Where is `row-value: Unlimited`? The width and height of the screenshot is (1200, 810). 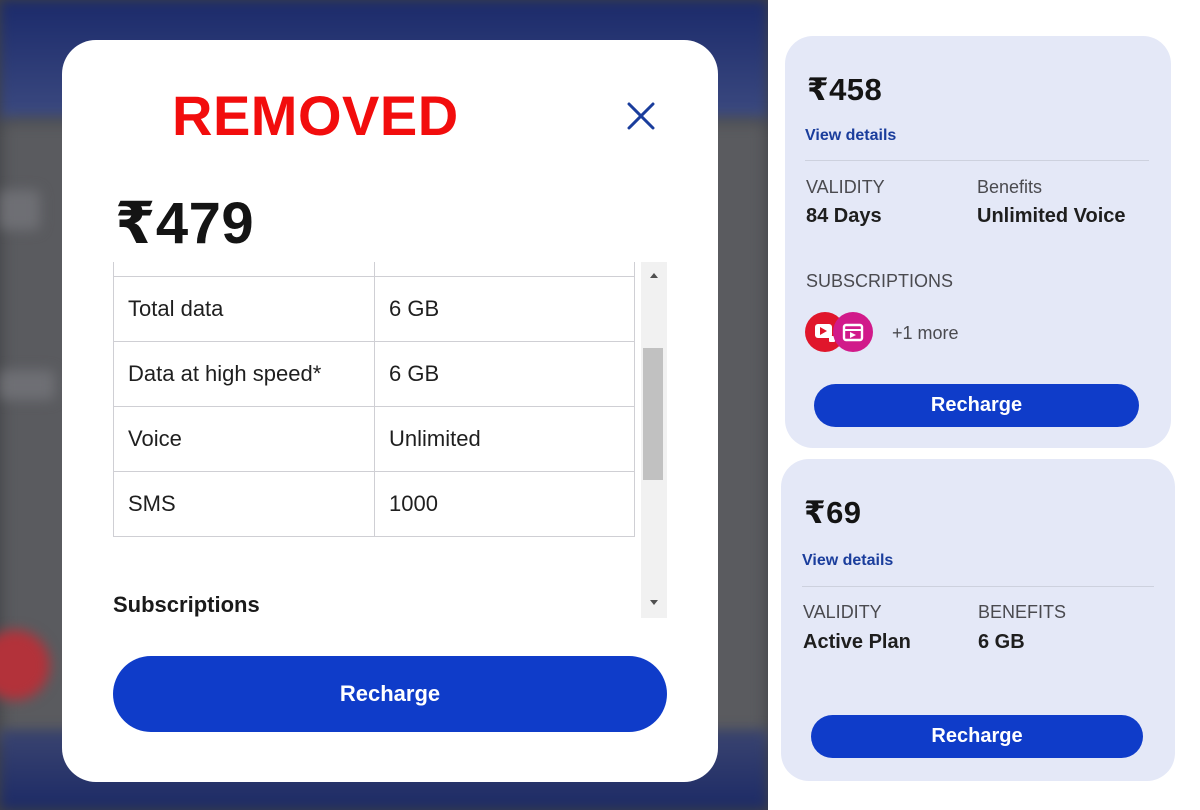
row-value: Unlimited is located at coordinates (504, 438).